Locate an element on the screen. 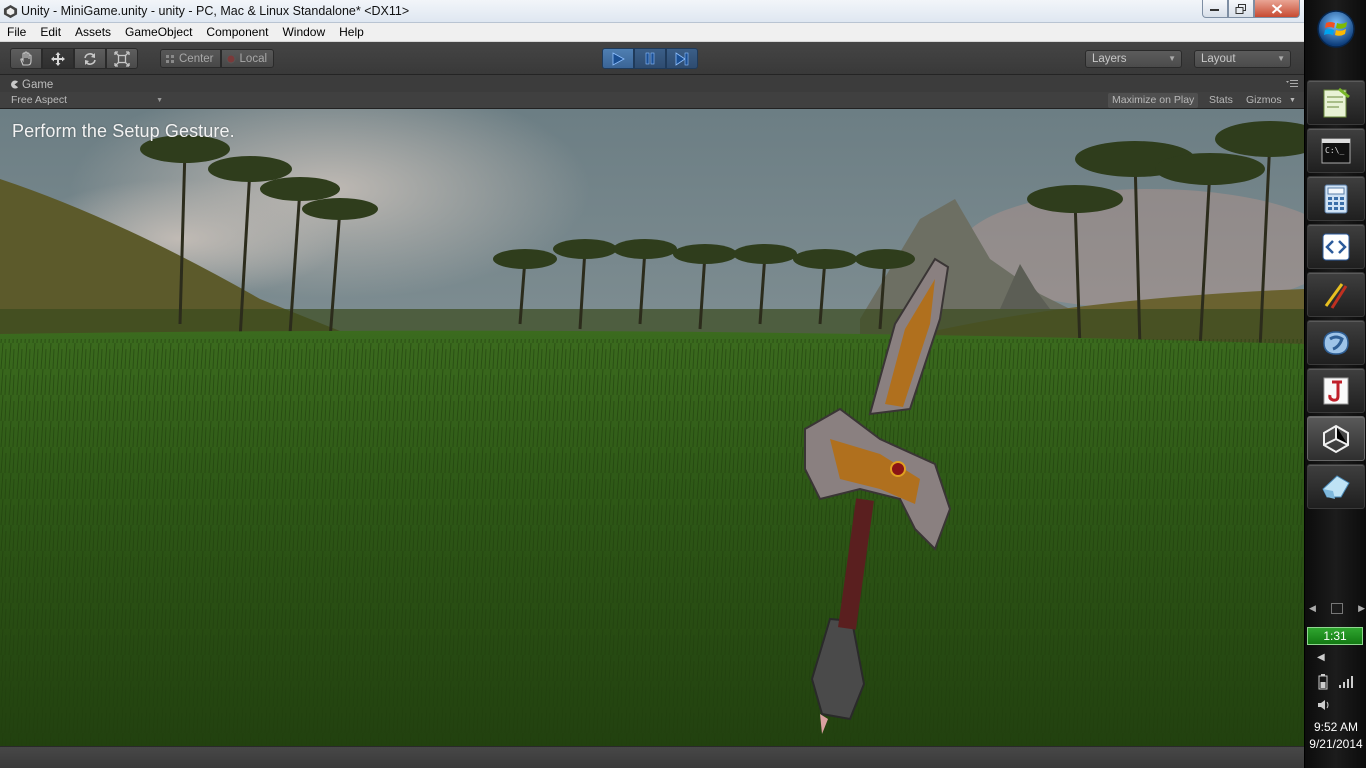  taskbar-kinect-studio is located at coordinates (1336, 342).